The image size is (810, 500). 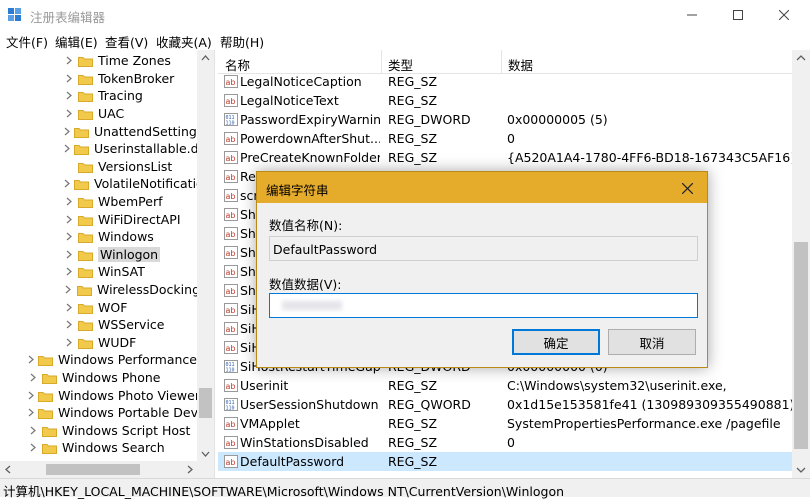 I want to click on menu-view: 查看(V), so click(x=126, y=41).